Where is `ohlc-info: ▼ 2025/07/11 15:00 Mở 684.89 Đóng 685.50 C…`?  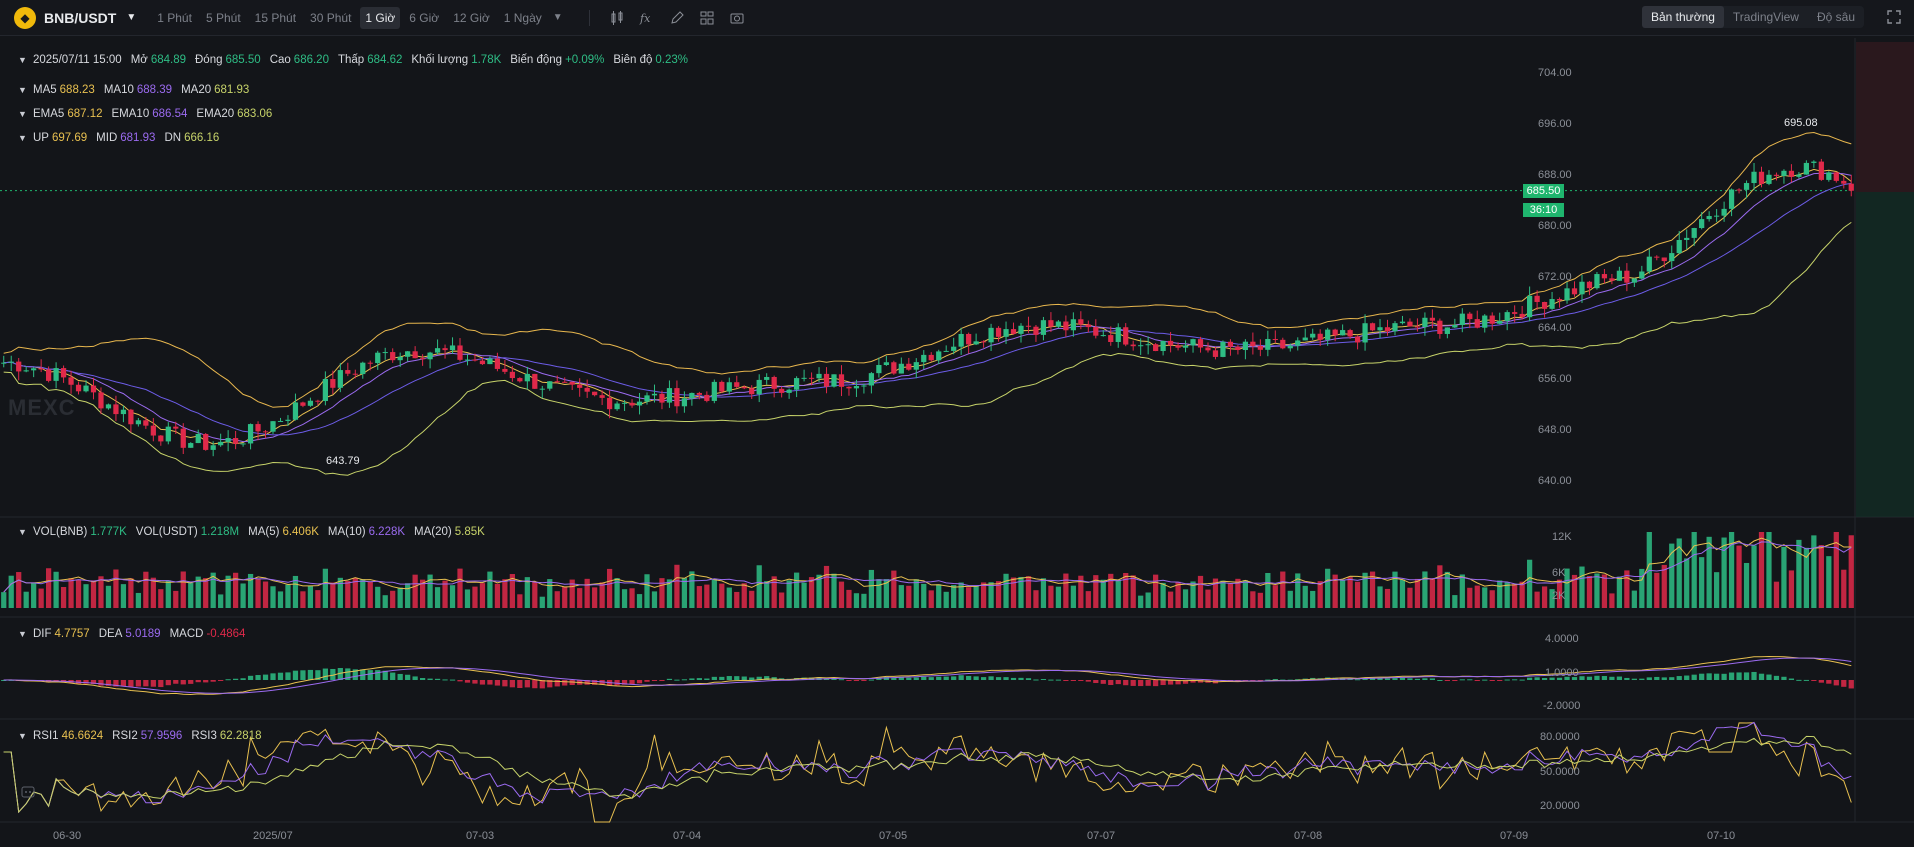
ohlc-info: ▼ 2025/07/11 15:00 Mở 684.89 Đóng 685.50 C… is located at coordinates (357, 60).